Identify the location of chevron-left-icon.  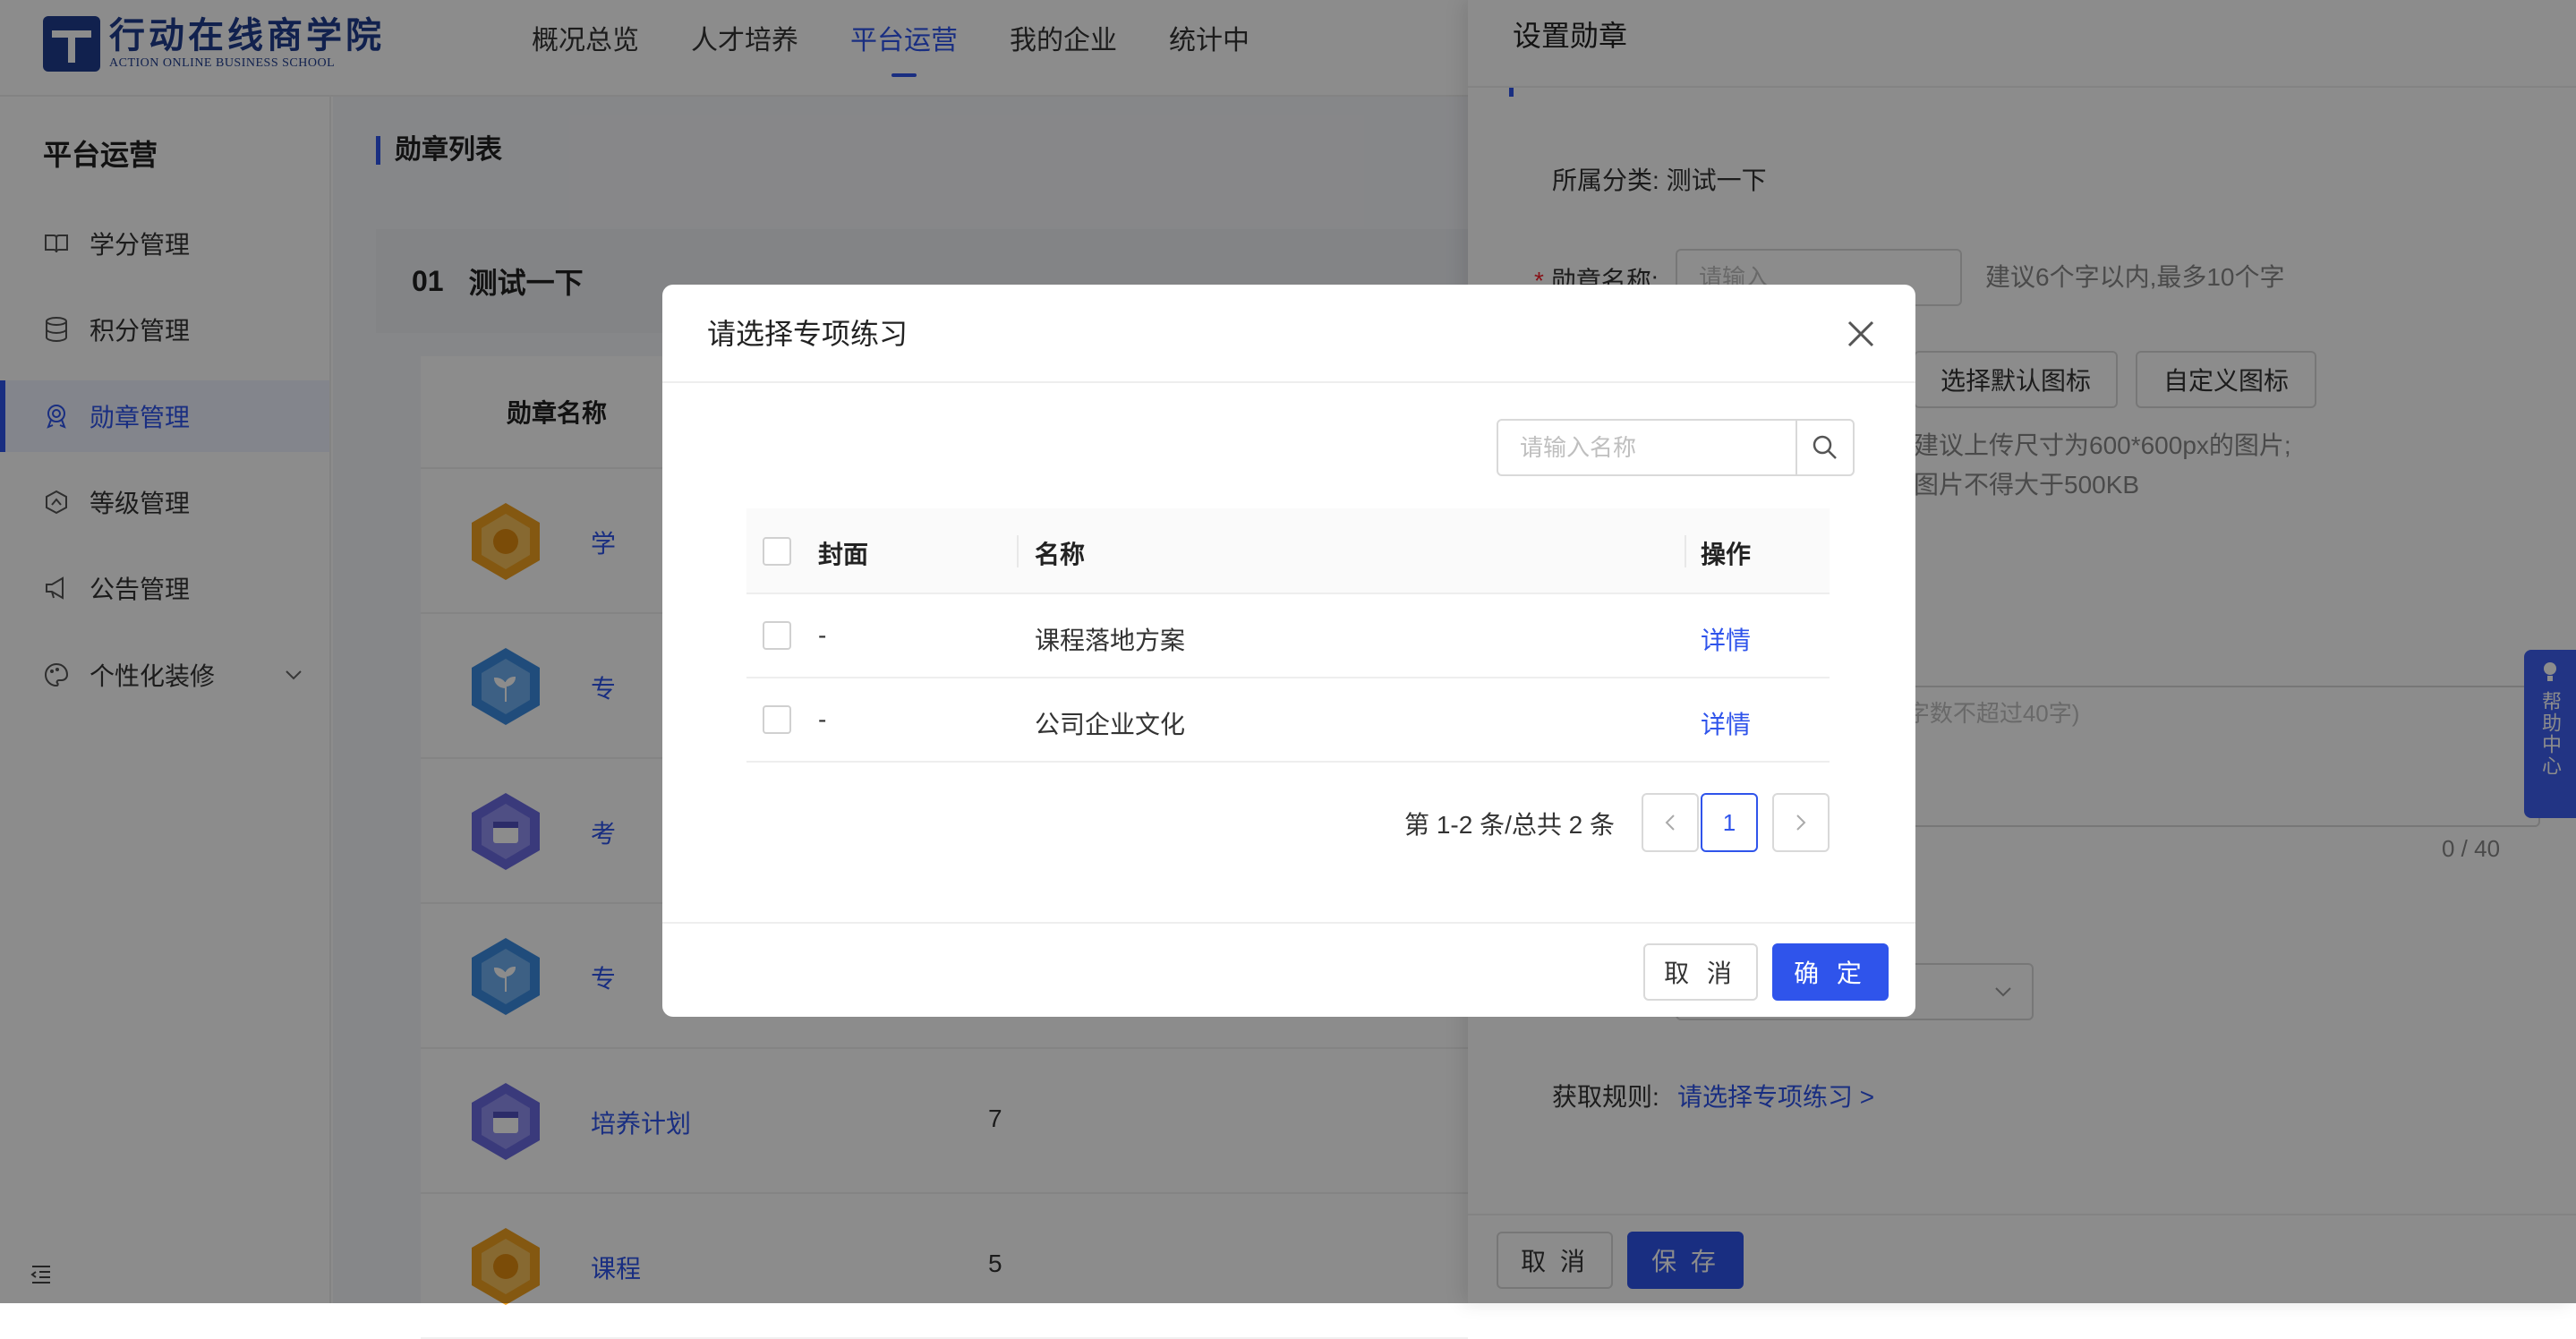
(1670, 822).